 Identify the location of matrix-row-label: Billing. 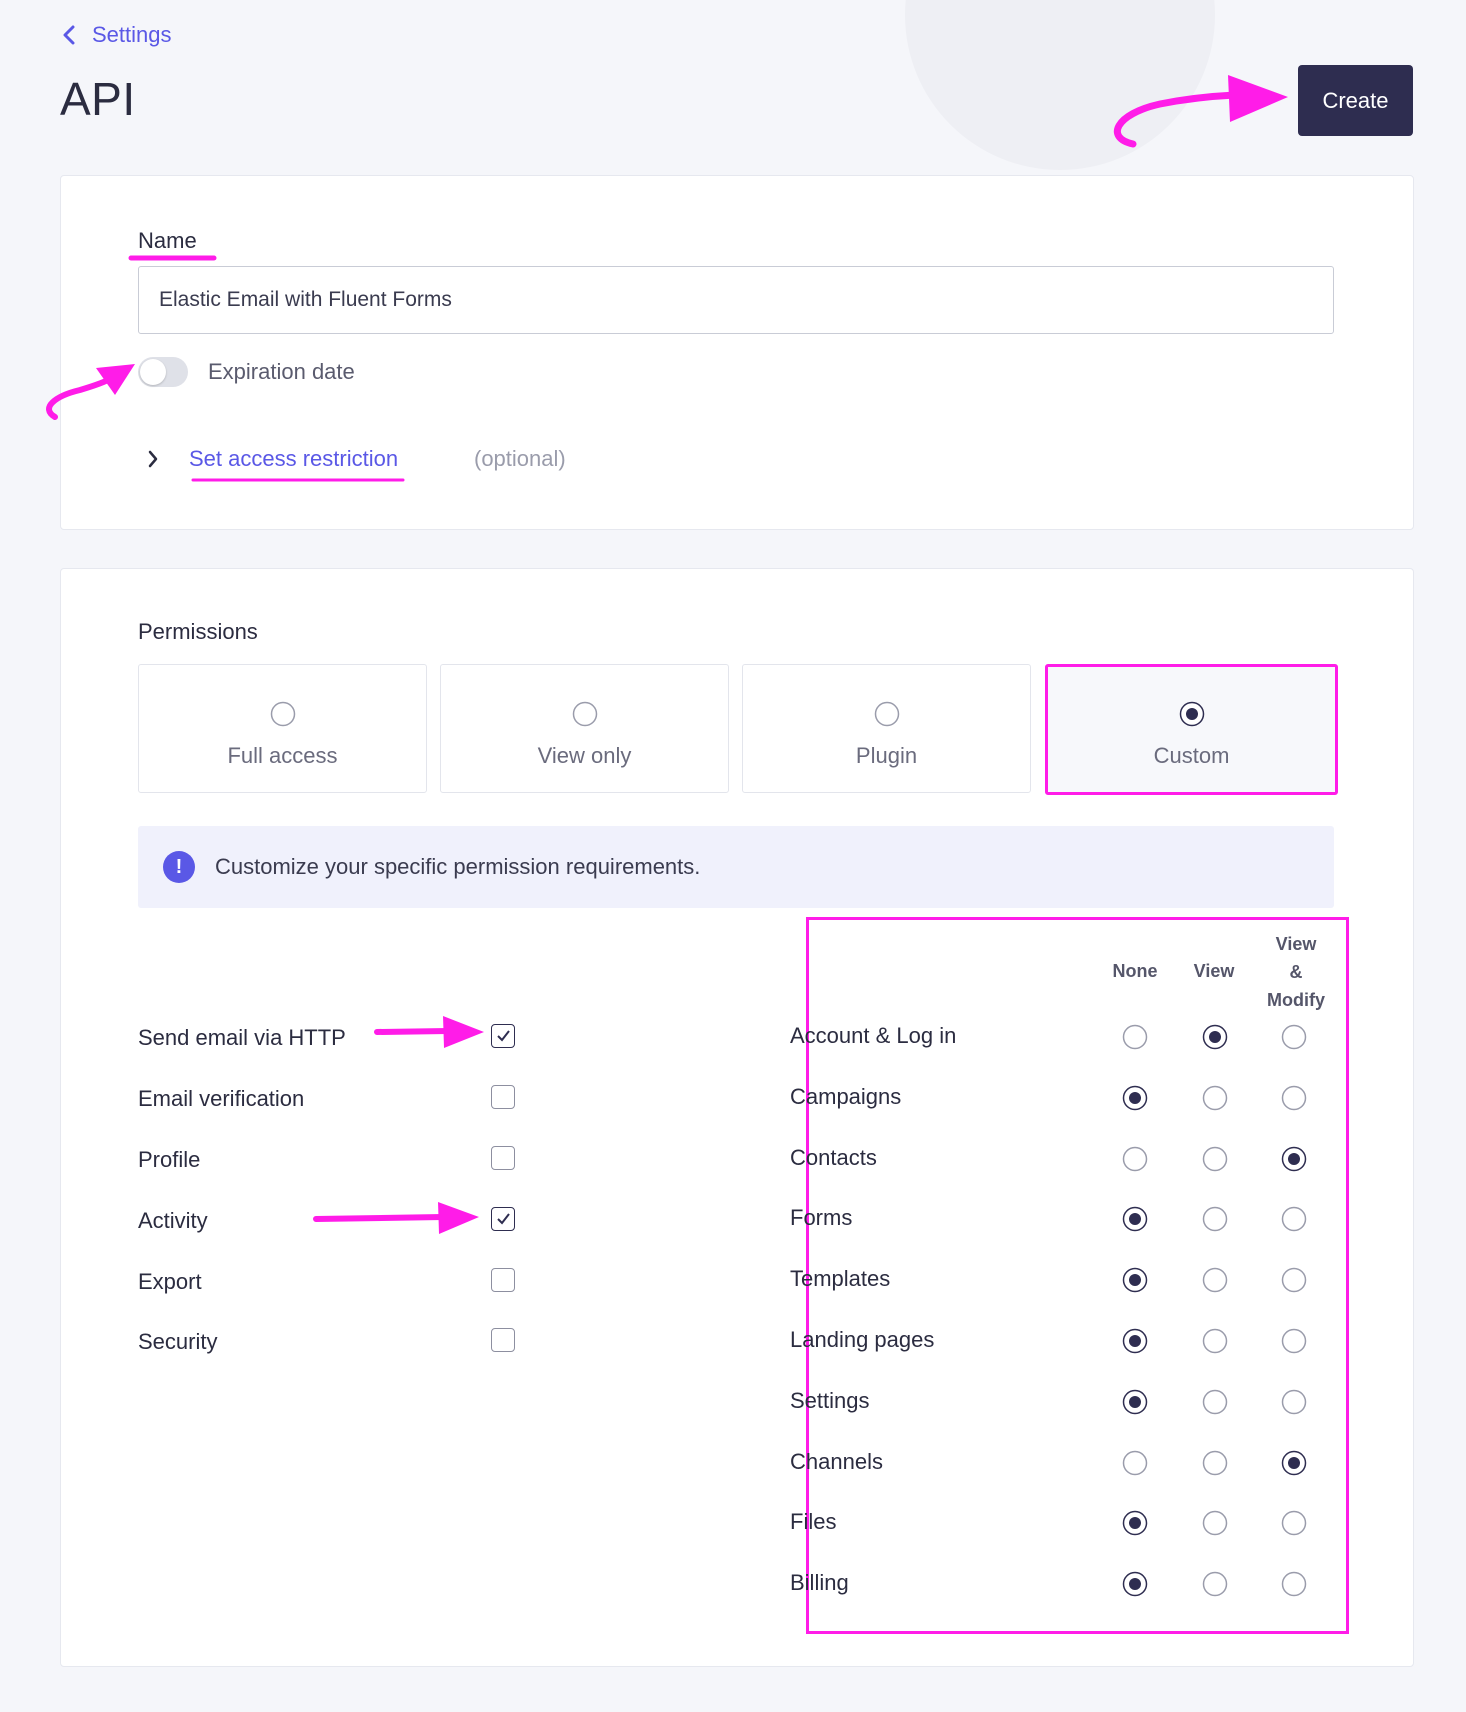
(819, 1582).